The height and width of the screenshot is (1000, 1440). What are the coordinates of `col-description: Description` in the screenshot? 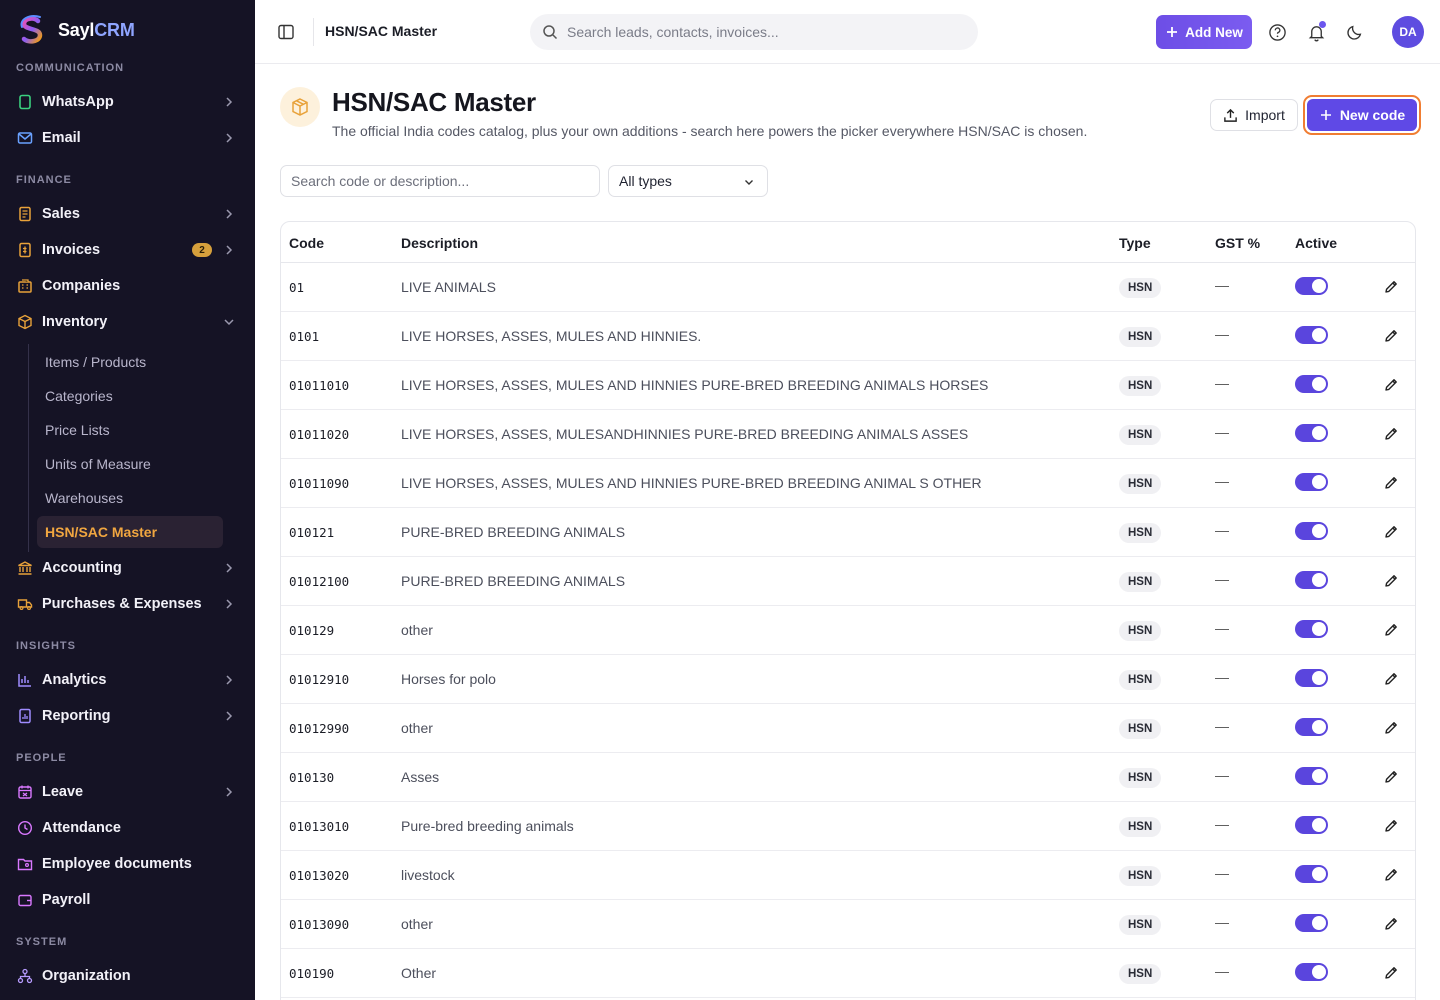 It's located at (439, 243).